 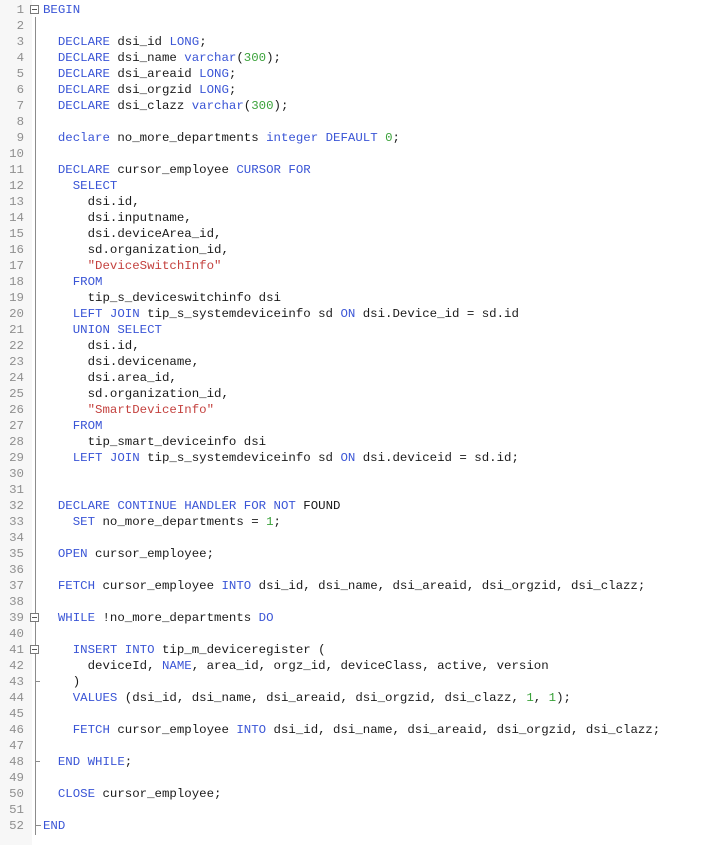 I want to click on keyword-token: INTO, so click(x=236, y=586).